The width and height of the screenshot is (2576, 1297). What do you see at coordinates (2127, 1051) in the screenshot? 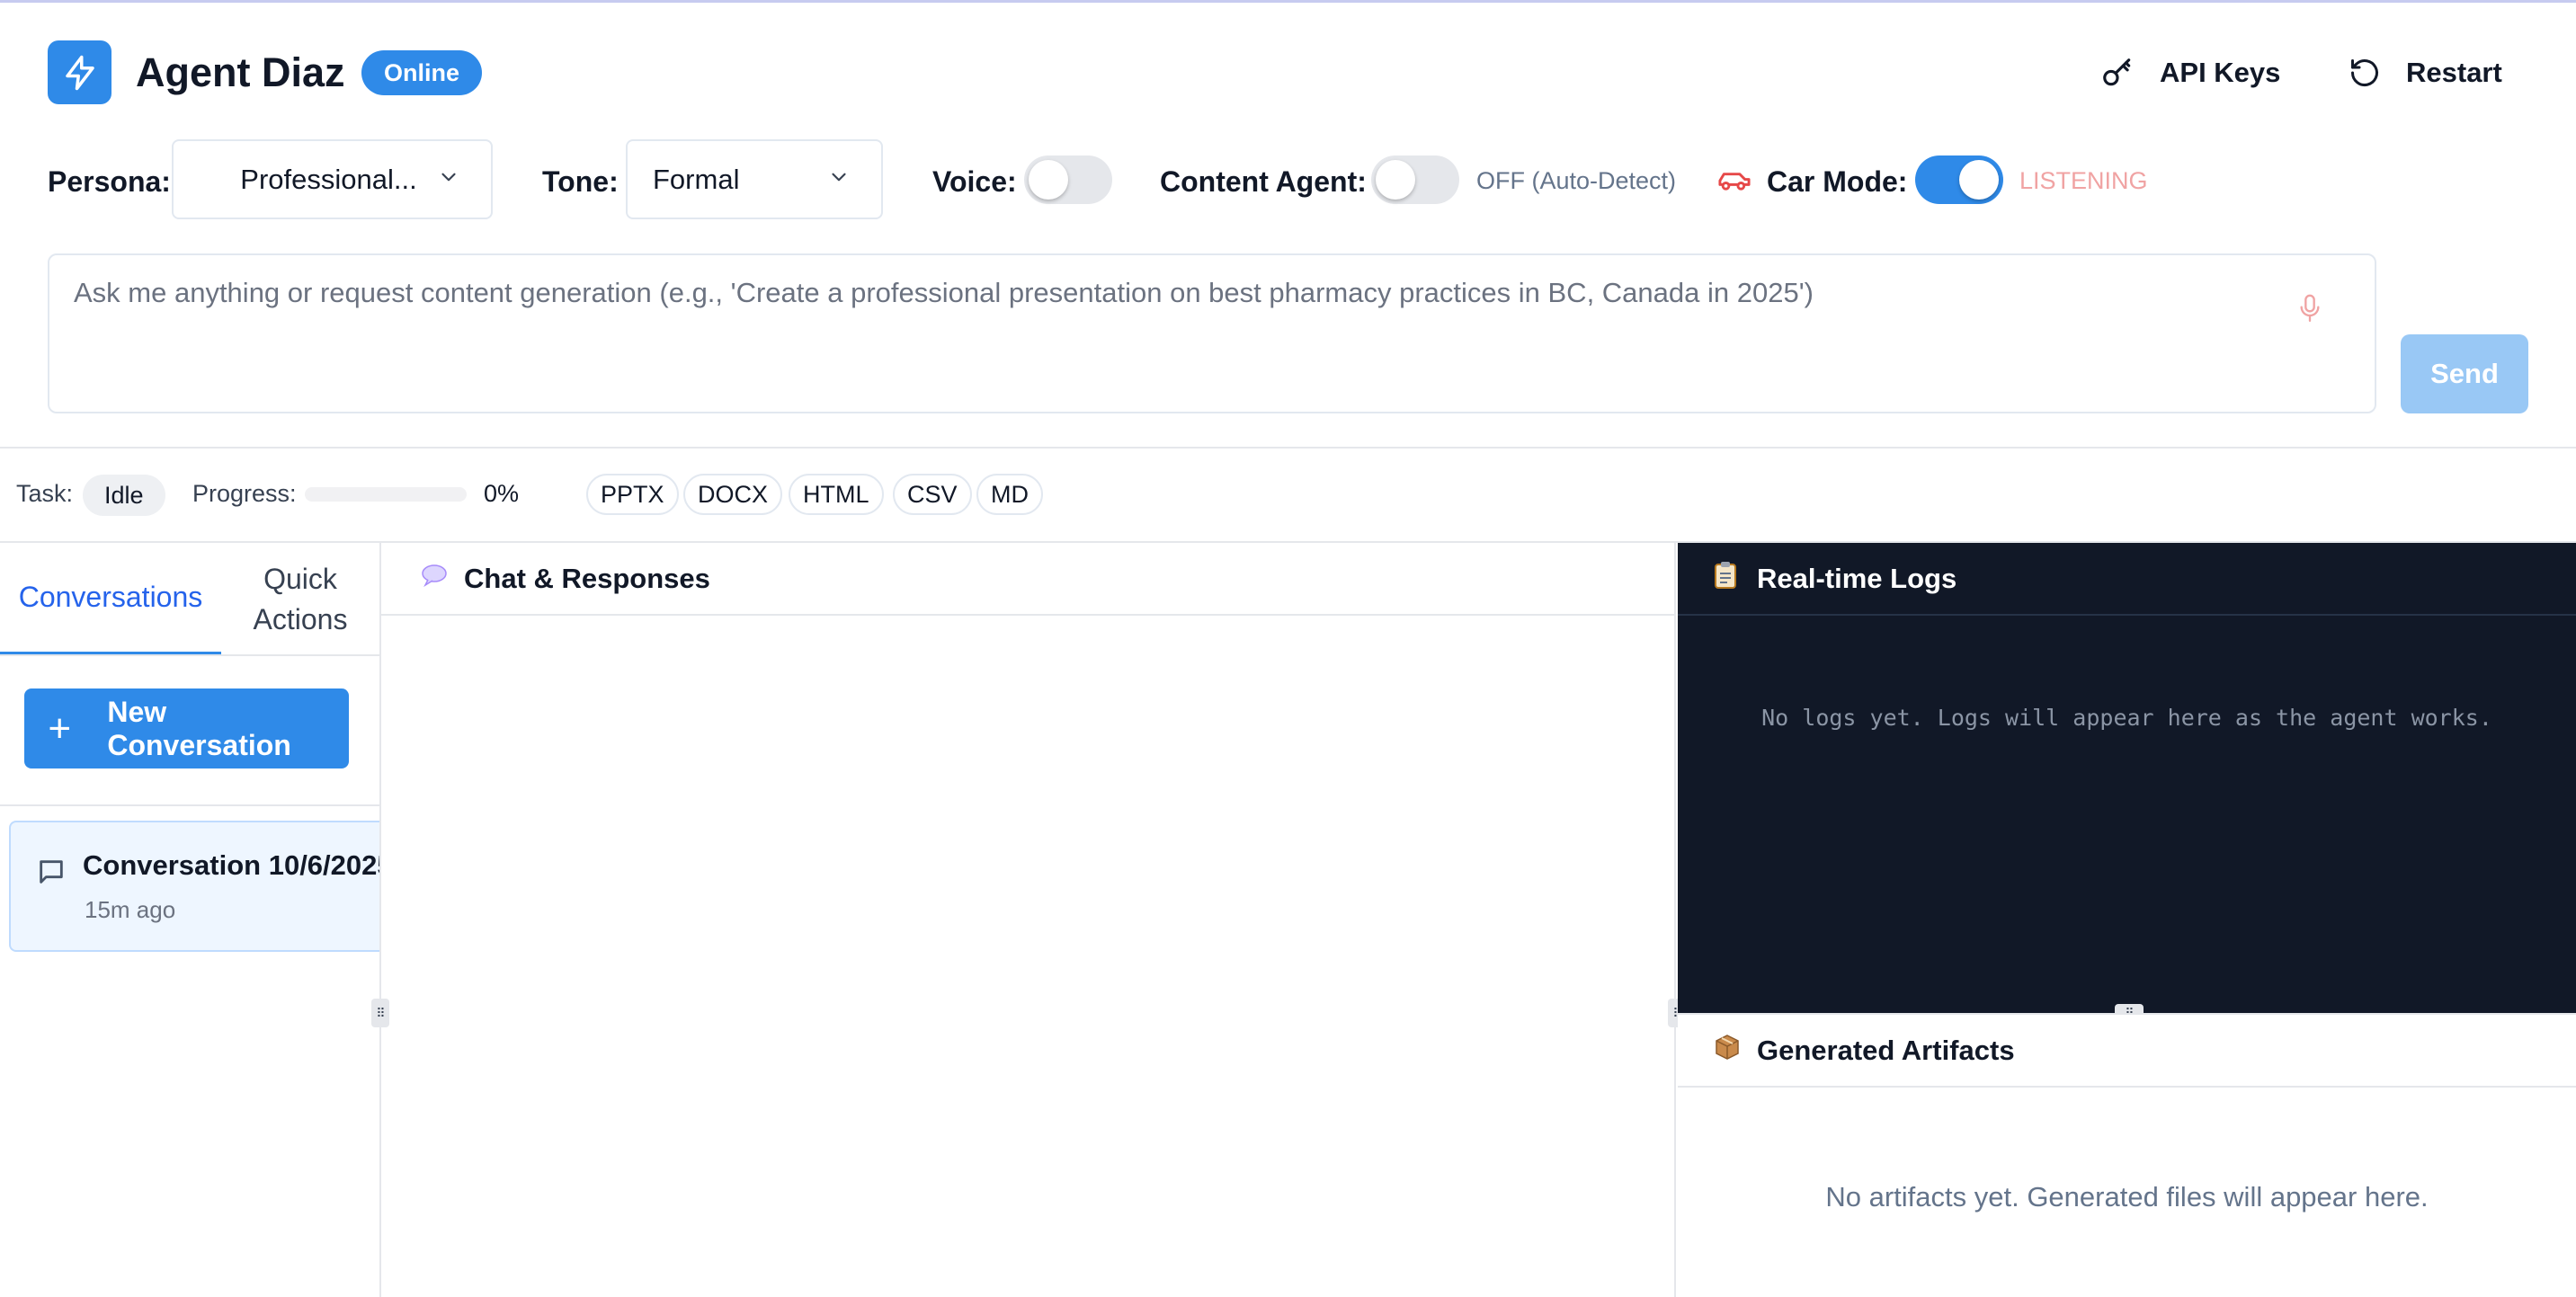
I see `artifacts-panel-header: Generated Artifacts` at bounding box center [2127, 1051].